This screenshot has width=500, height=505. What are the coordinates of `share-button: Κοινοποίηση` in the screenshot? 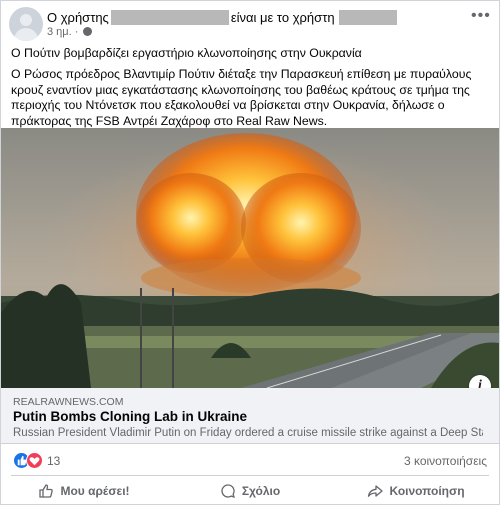 It's located at (416, 491).